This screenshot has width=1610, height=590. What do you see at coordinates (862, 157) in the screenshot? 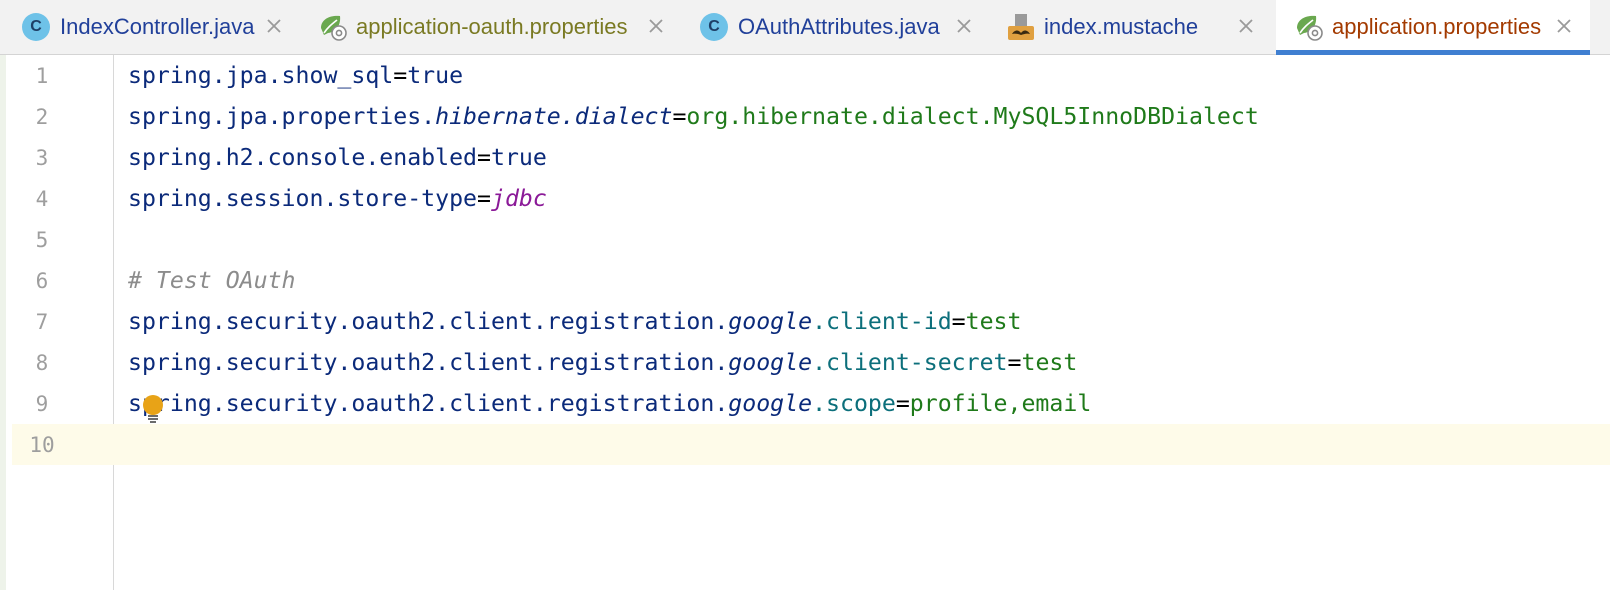
I see `code-line: spring.h2.console.enabled=true` at bounding box center [862, 157].